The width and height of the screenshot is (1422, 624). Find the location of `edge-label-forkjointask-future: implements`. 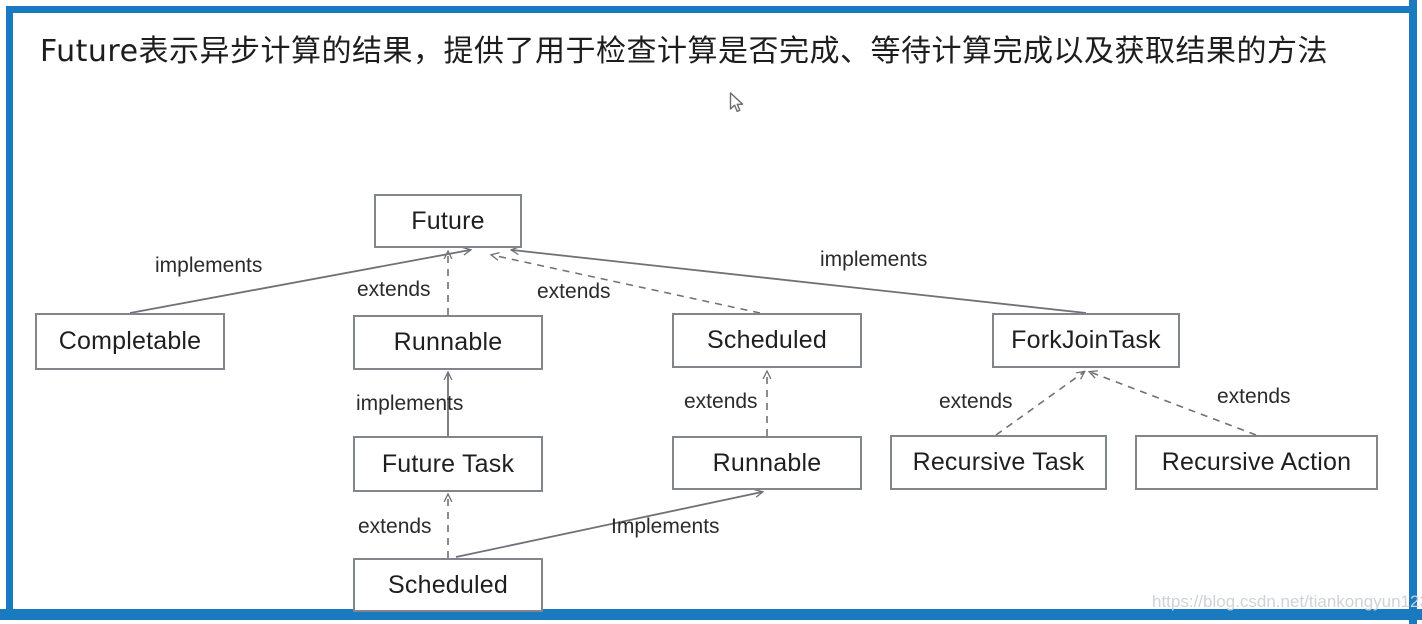

edge-label-forkjointask-future: implements is located at coordinates (874, 259).